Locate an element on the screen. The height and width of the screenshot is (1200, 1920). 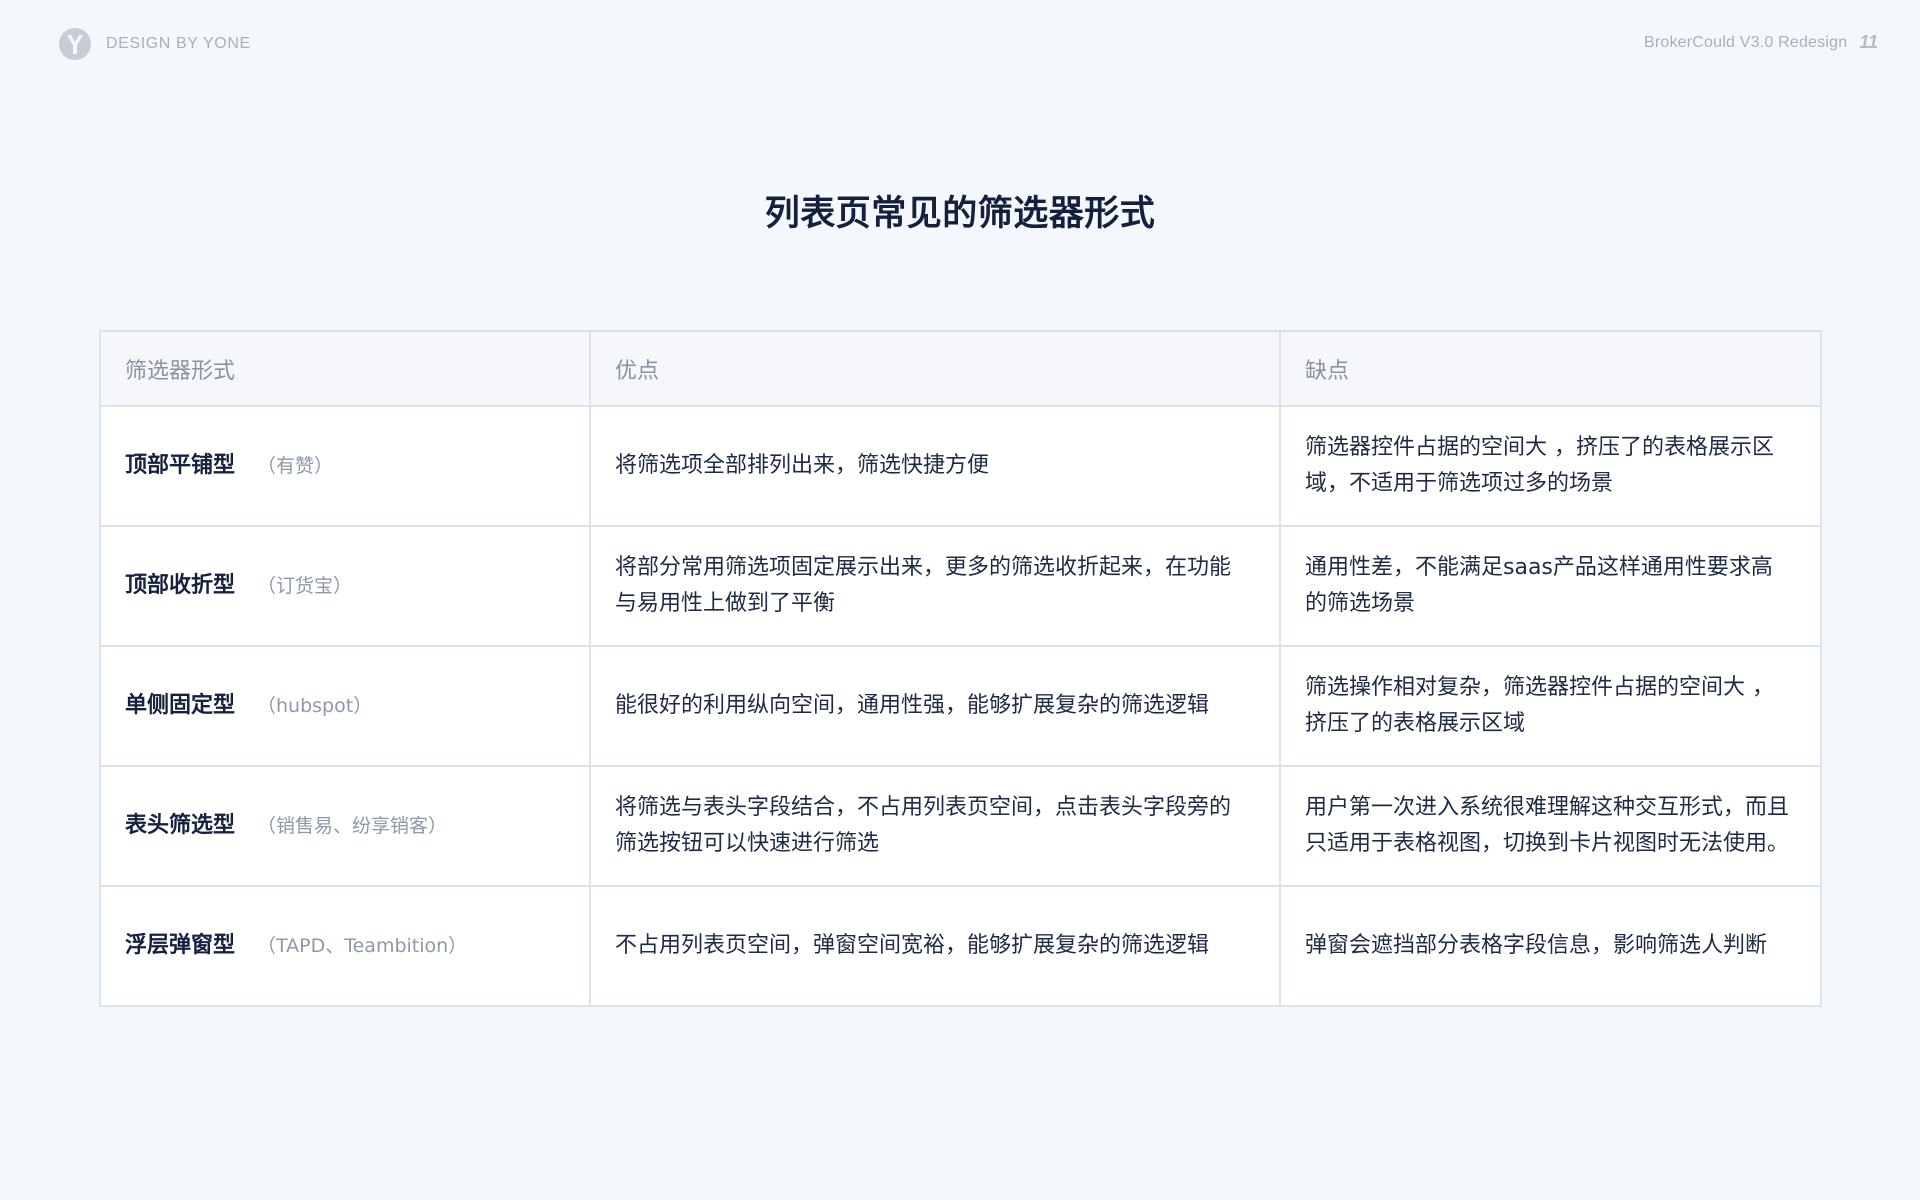
pros-cell: 将筛选与表头字段结合，不占用列表页空间，点击表头字段旁的筛选按钮可以快速进行筛选 is located at coordinates (935, 826).